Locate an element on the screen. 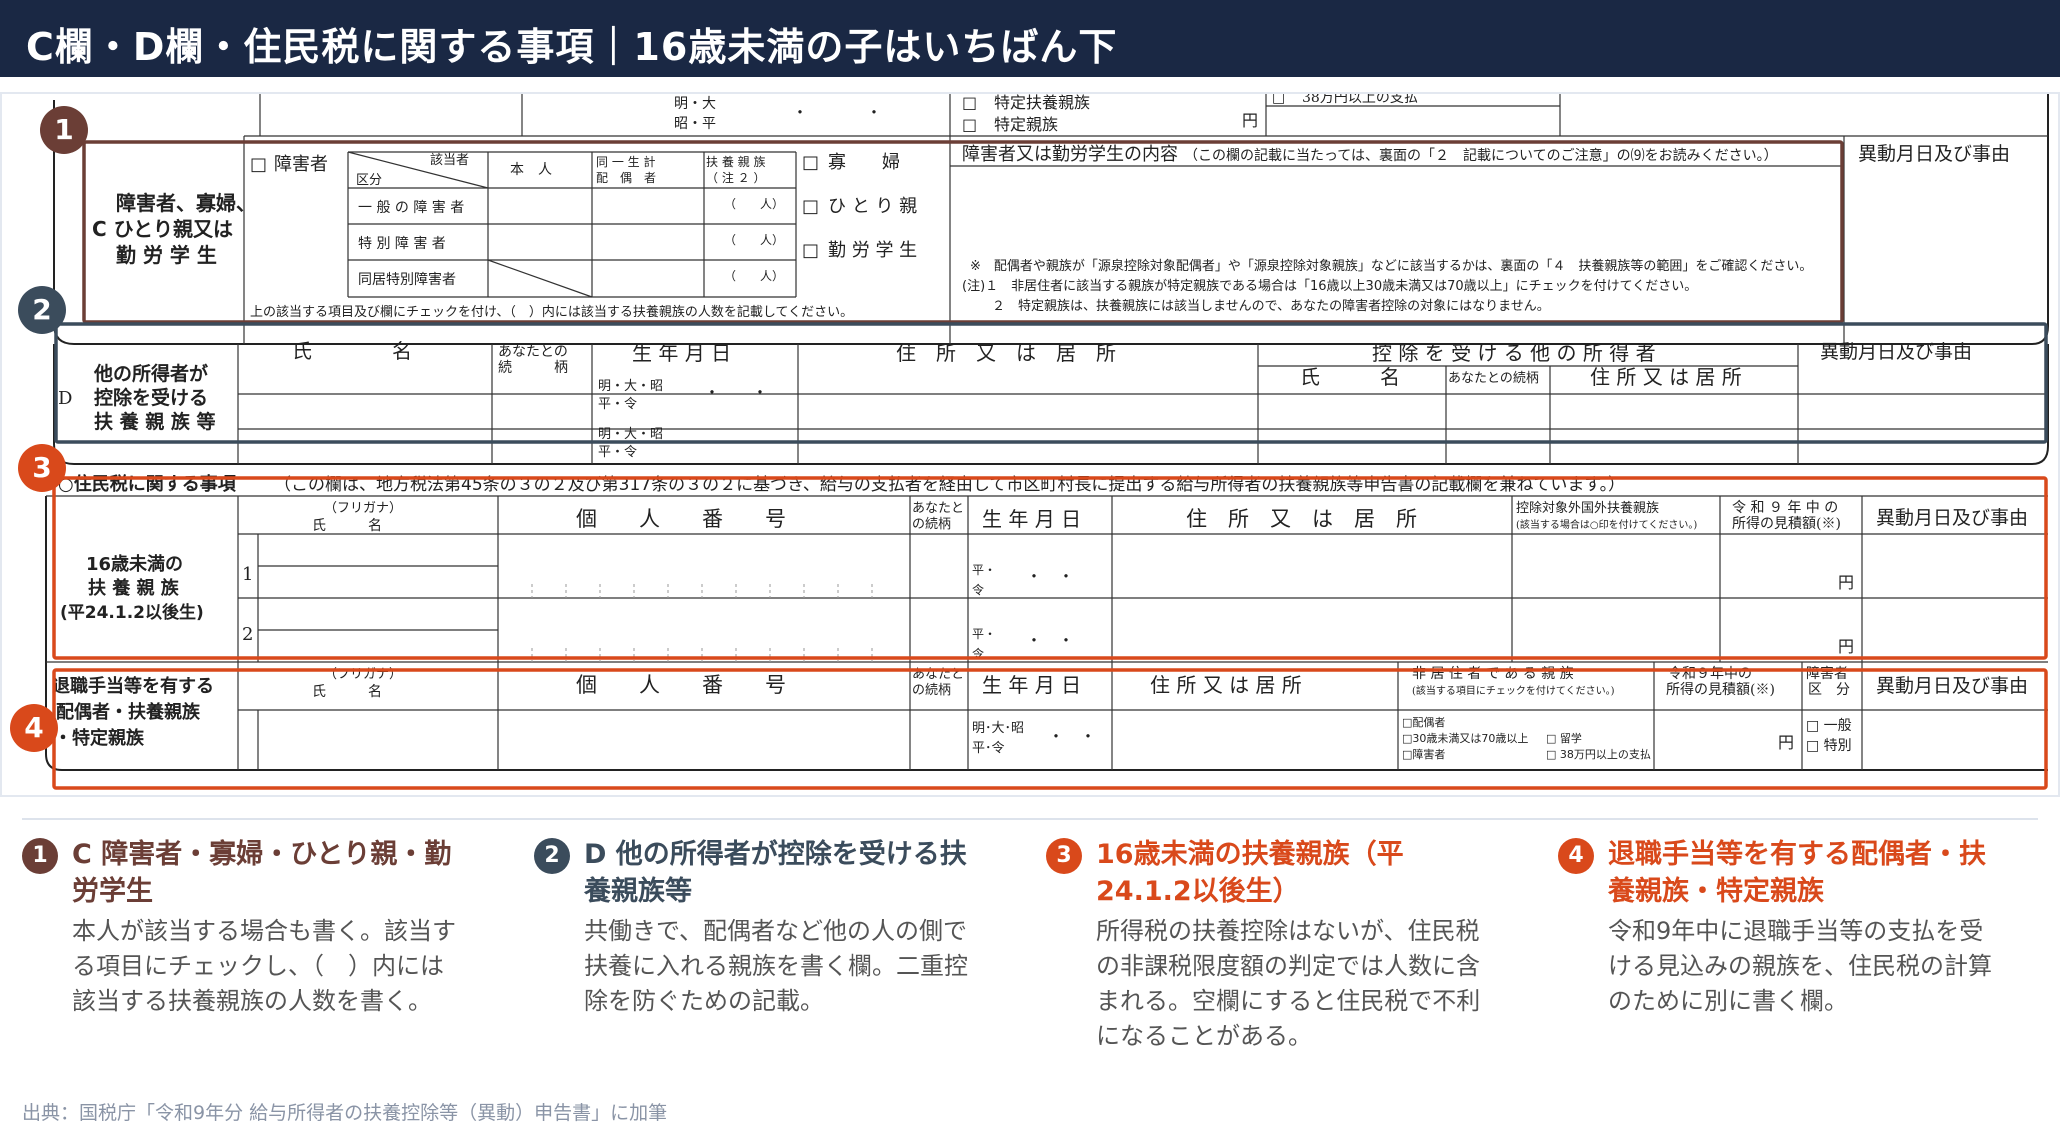  u16-addr: 住 所 又 は 居 所 is located at coordinates (1301, 519).